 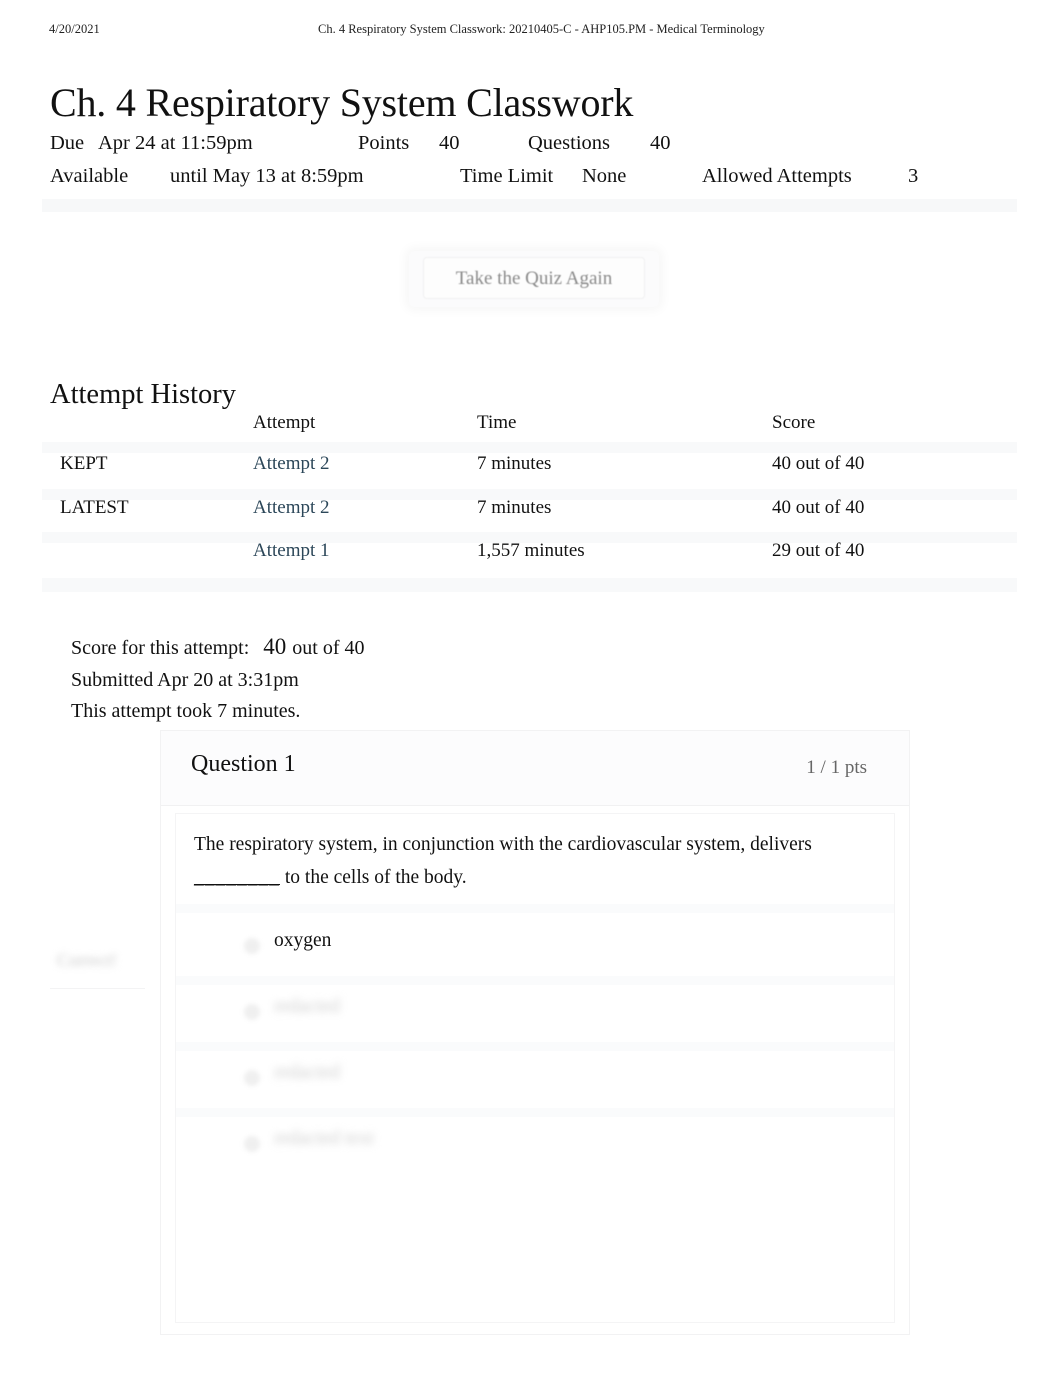 I want to click on answer-option-label: oxygen, so click(x=303, y=940).